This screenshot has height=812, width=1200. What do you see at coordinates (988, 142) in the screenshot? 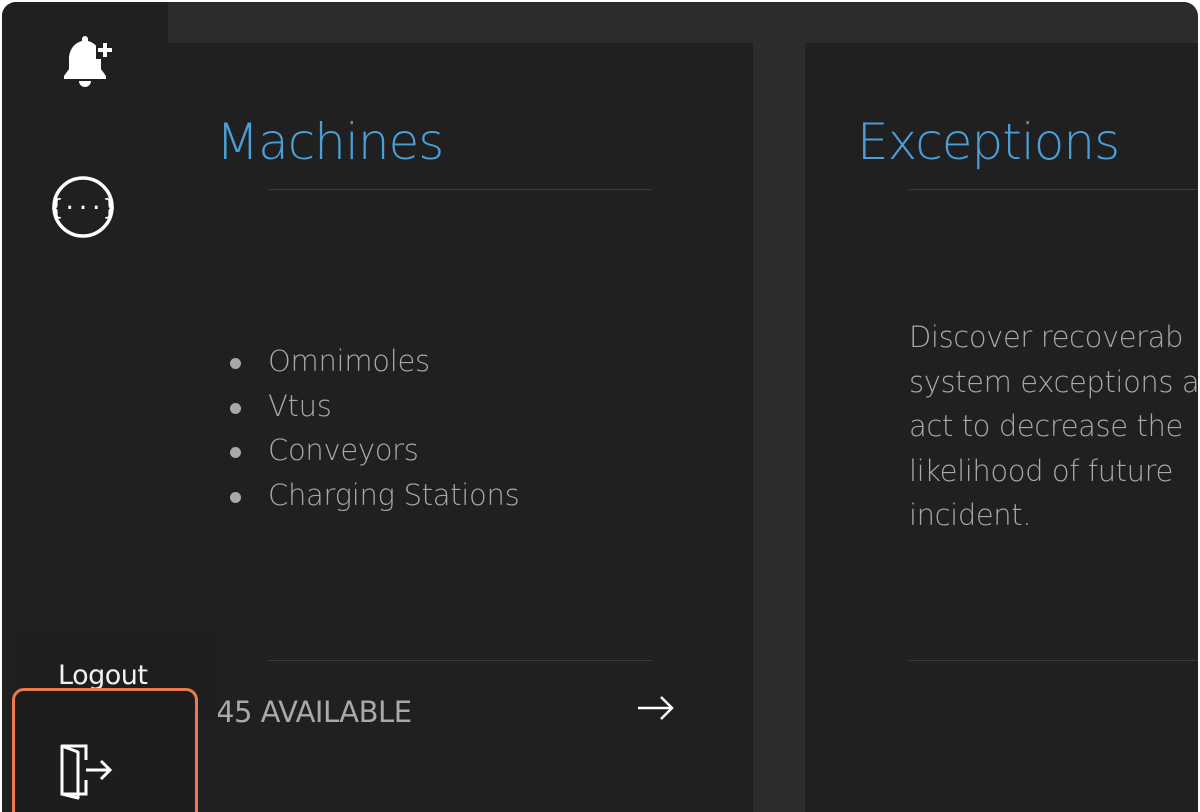
I see `exceptions-title: Exceptions` at bounding box center [988, 142].